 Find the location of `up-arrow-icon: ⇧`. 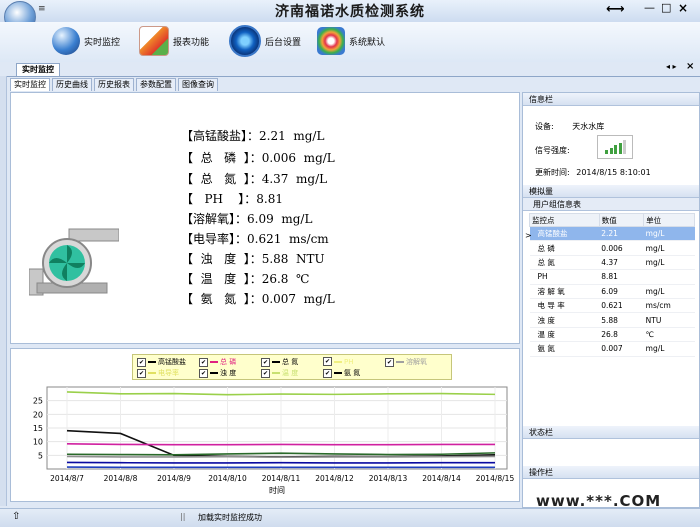

up-arrow-icon: ⇧ is located at coordinates (16, 516).